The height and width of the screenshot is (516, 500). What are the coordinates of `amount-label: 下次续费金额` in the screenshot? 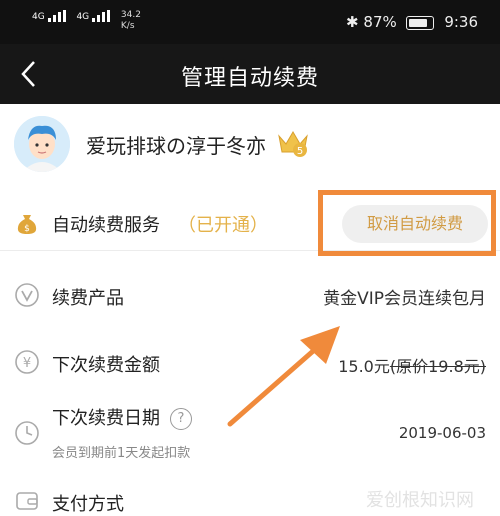 It's located at (106, 365).